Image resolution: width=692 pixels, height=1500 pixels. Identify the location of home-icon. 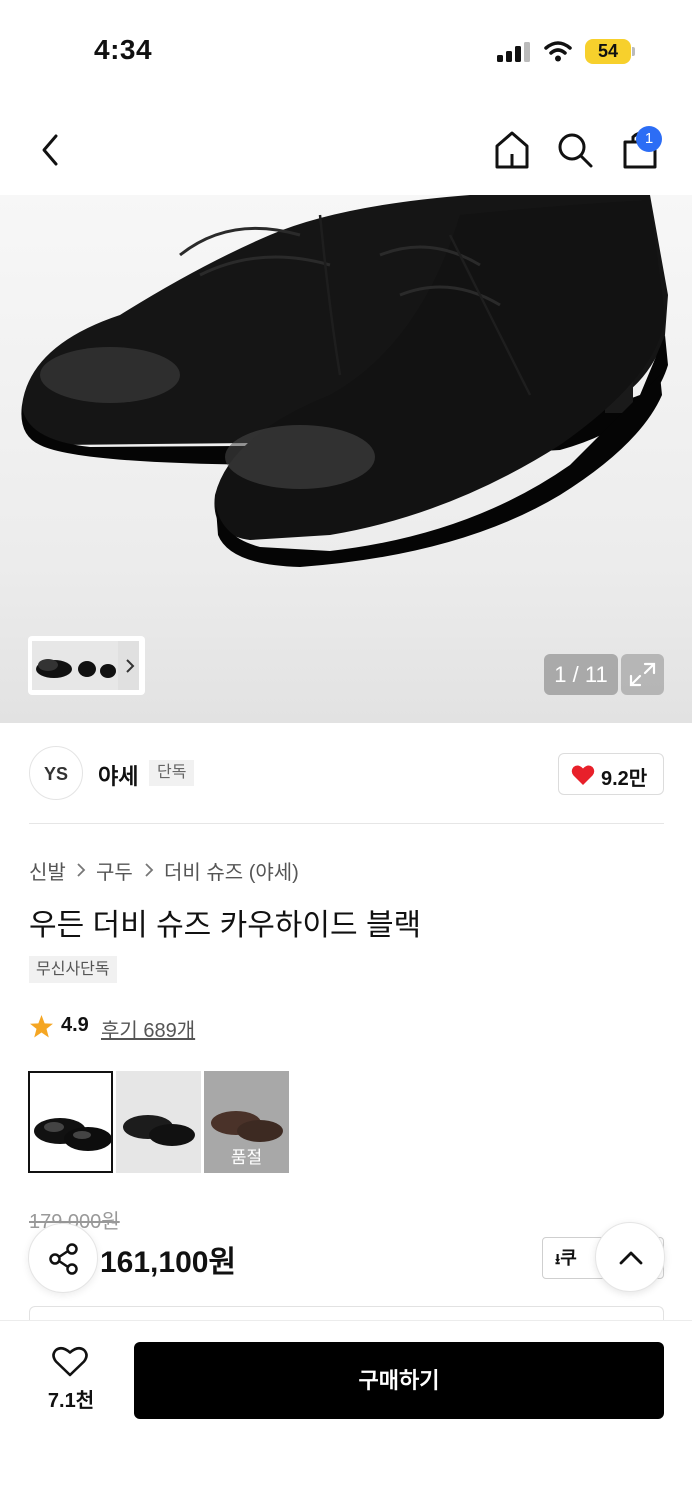
(512, 150).